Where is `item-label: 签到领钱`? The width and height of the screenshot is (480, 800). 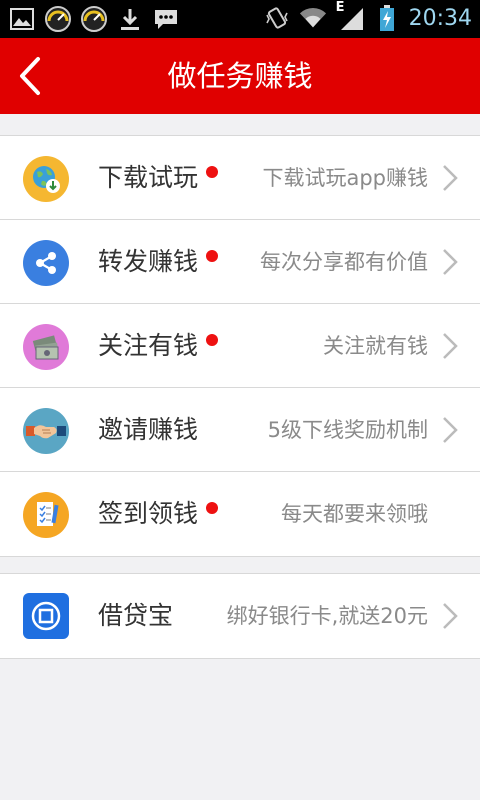 item-label: 签到领钱 is located at coordinates (148, 513).